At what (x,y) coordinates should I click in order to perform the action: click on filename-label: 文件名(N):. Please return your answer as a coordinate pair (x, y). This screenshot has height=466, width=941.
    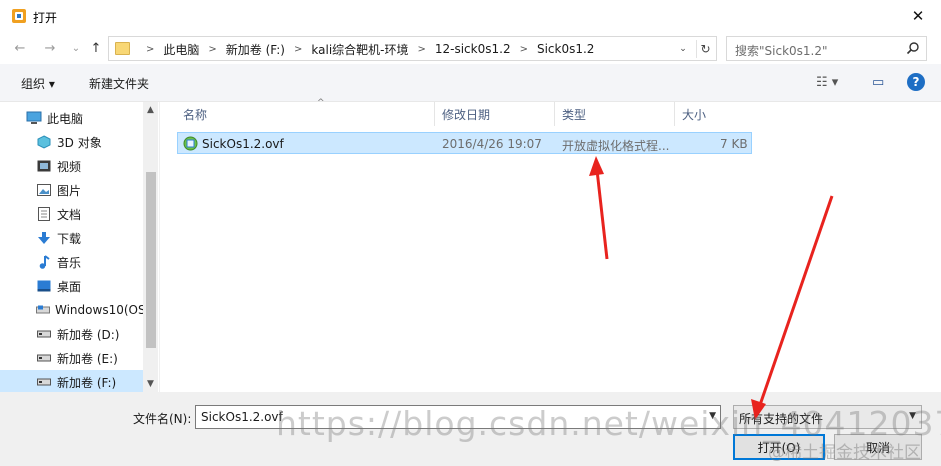
    Looking at the image, I should click on (162, 419).